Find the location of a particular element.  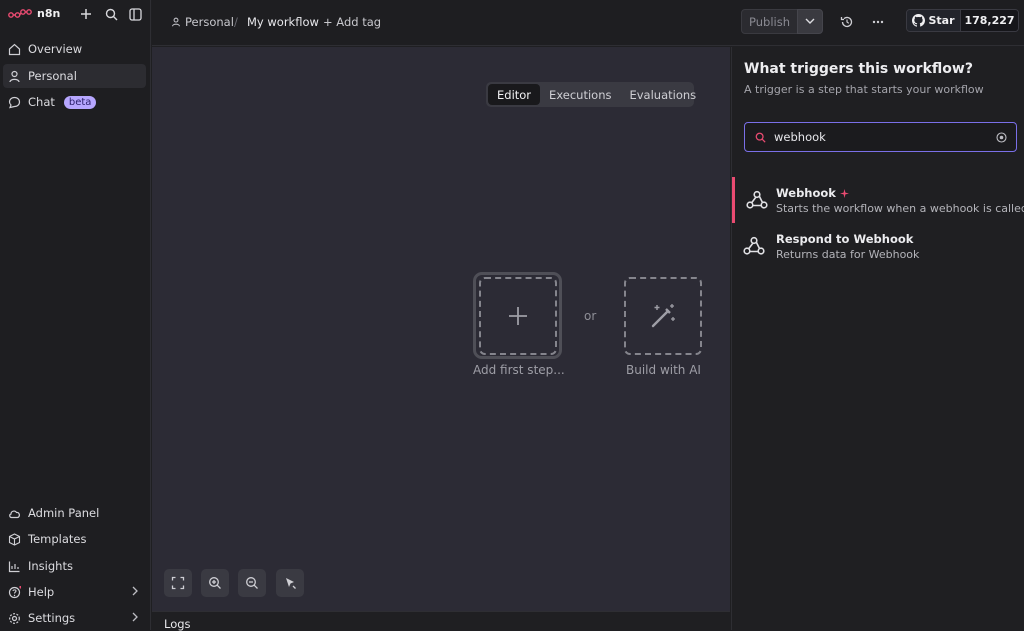

tab-executions: Executions is located at coordinates (580, 94).